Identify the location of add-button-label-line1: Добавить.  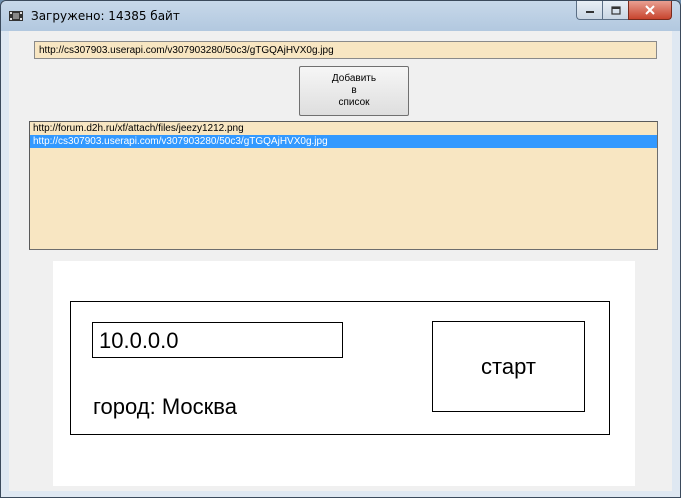
(354, 78).